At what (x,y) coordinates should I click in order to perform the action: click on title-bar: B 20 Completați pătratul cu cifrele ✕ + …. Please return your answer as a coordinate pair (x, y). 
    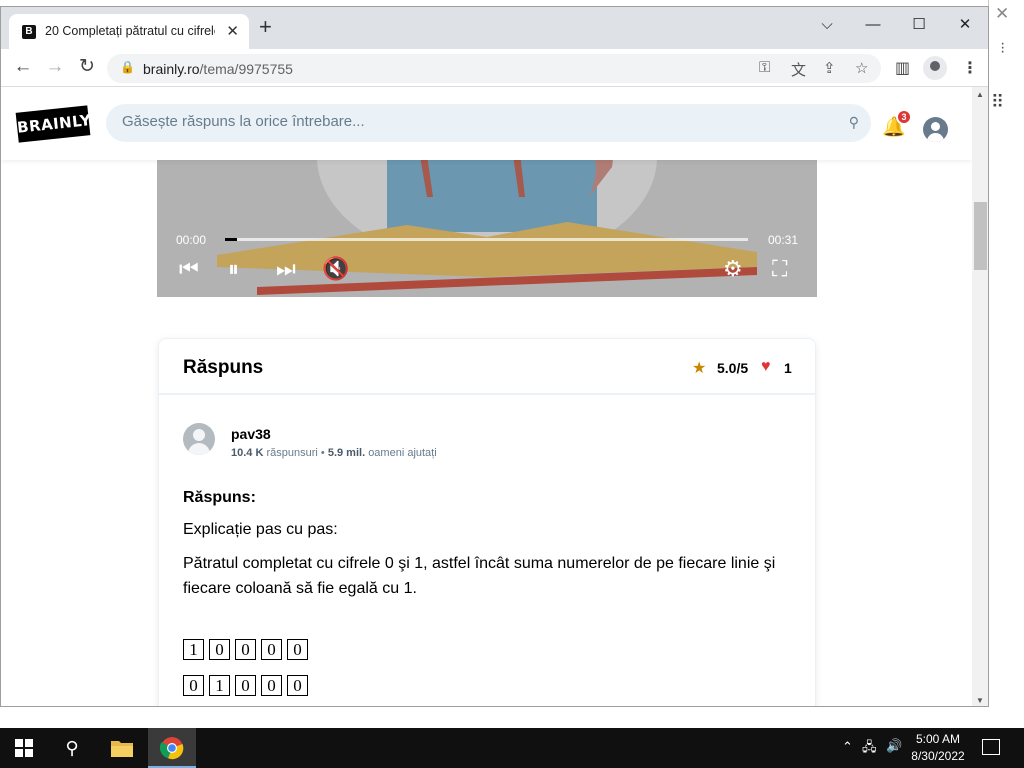
    Looking at the image, I should click on (494, 28).